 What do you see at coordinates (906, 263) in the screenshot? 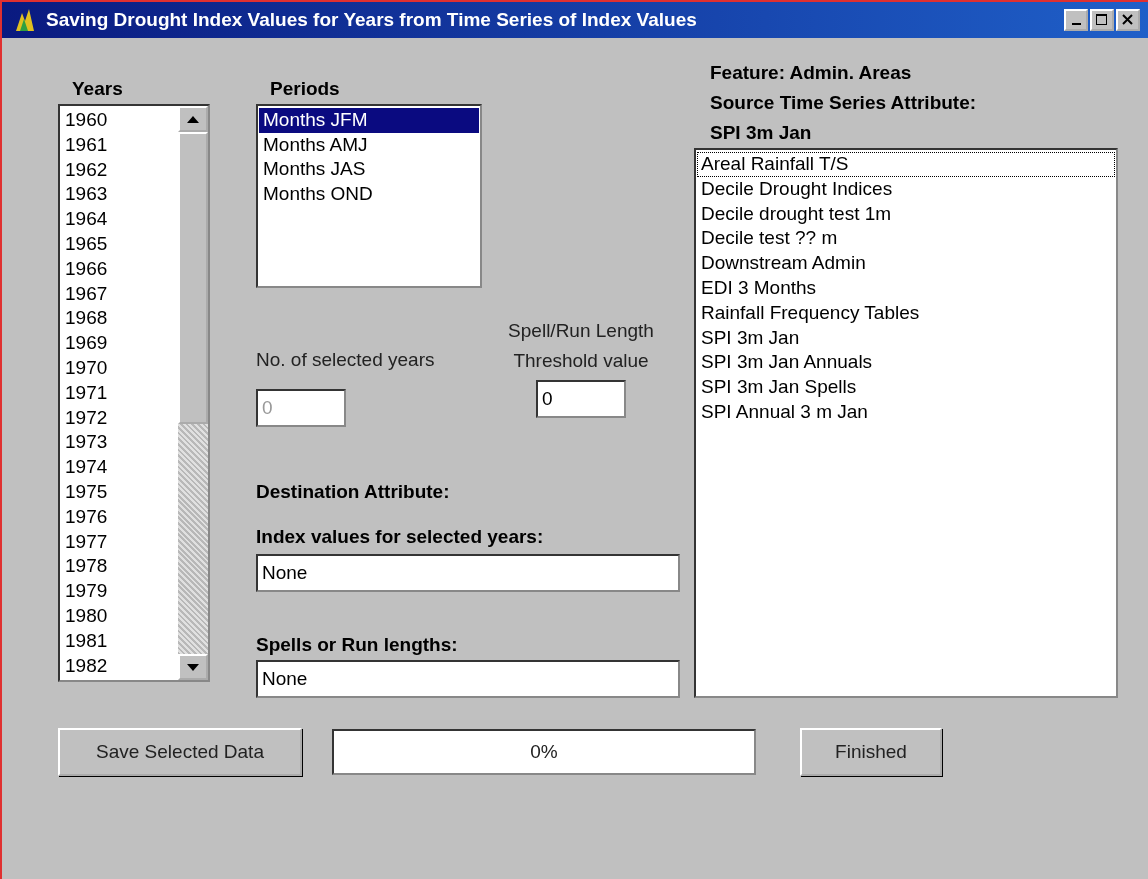
I see `attribute-item: Downstream Admin` at bounding box center [906, 263].